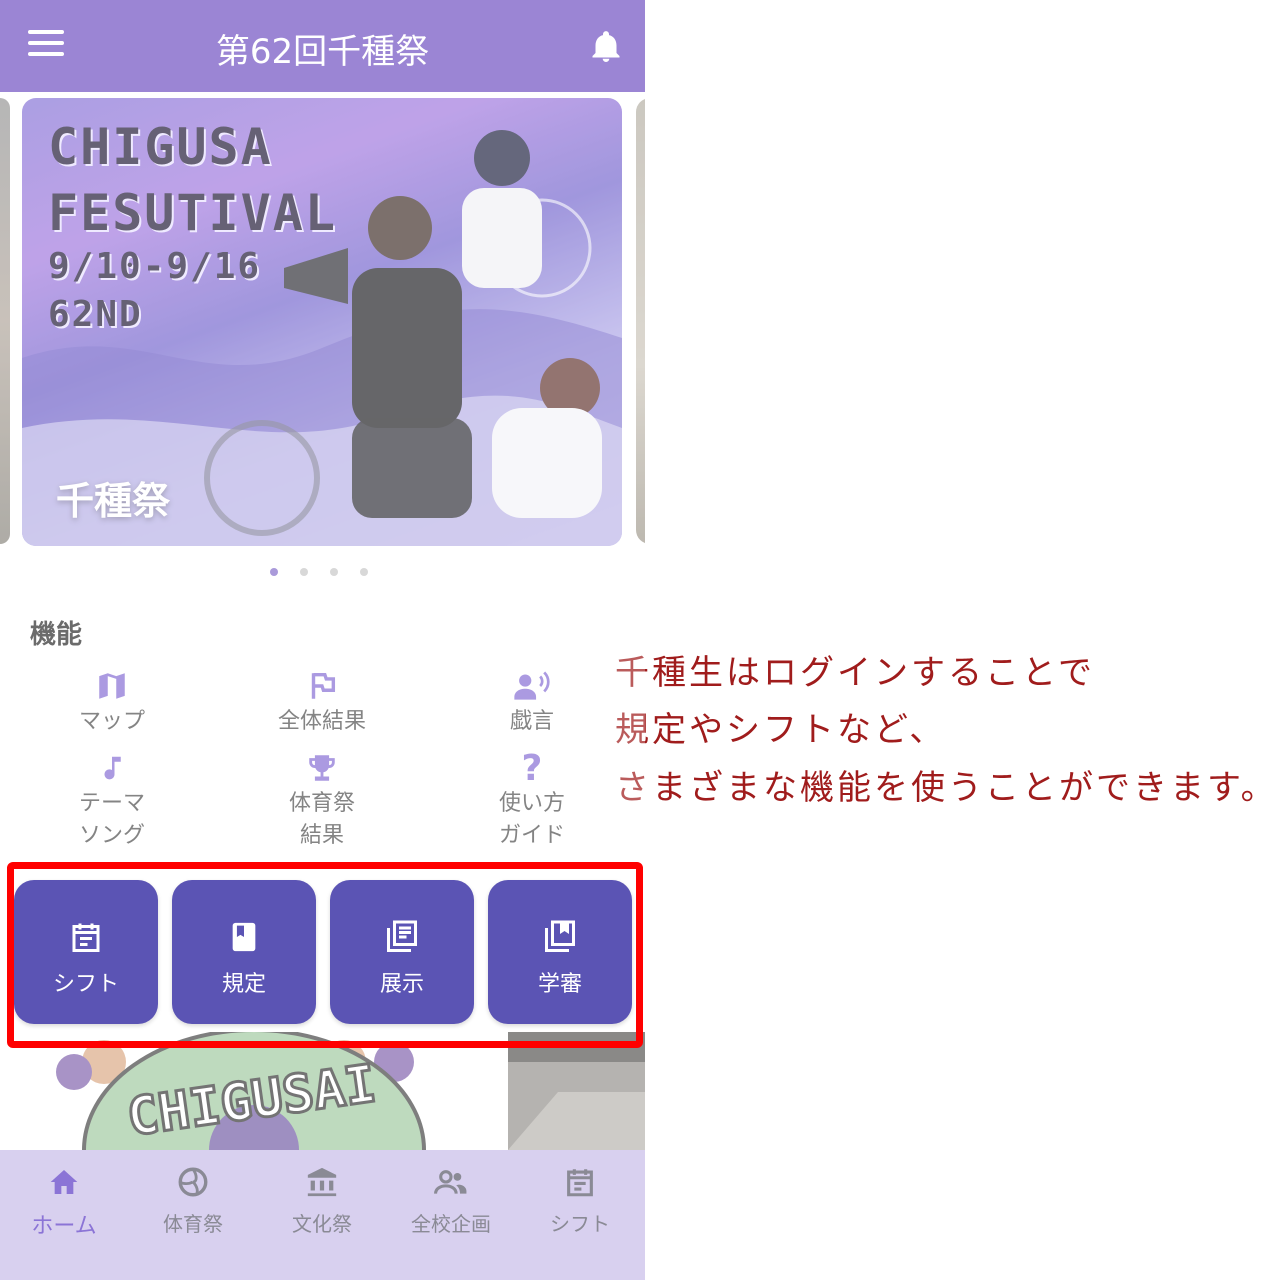 This screenshot has height=1280, width=1280. Describe the element at coordinates (5, 321) in the screenshot. I see `carousel-prev-card` at that location.